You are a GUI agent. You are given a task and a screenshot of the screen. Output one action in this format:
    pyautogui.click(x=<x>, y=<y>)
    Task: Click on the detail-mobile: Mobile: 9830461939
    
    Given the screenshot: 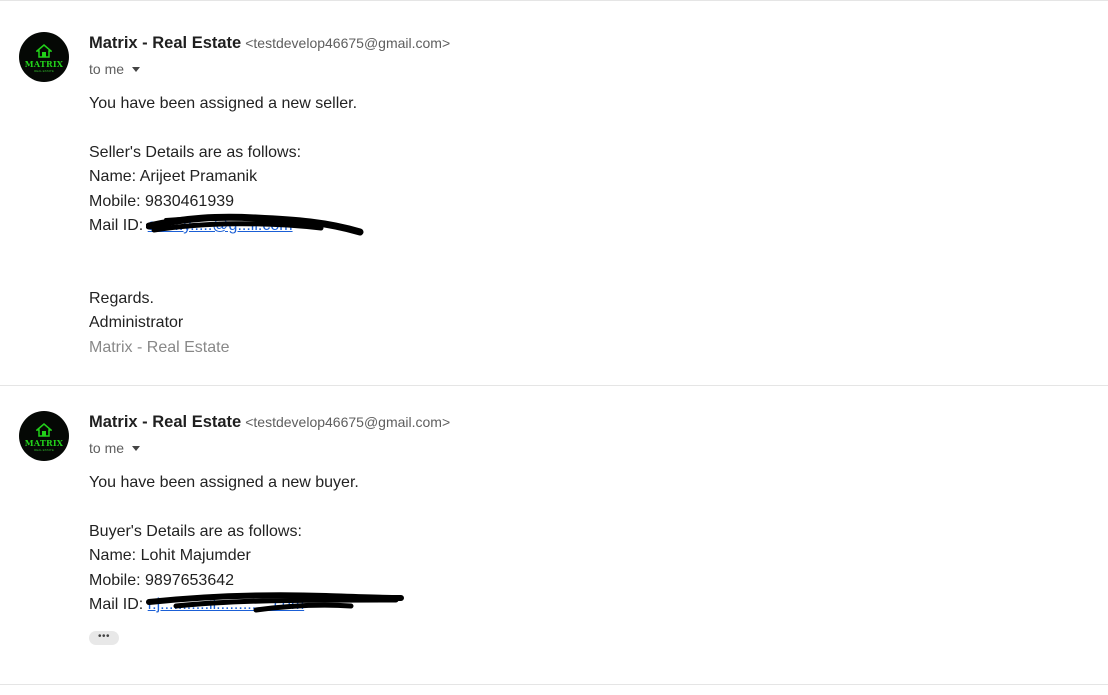 What is the action you would take?
    pyautogui.click(x=162, y=201)
    